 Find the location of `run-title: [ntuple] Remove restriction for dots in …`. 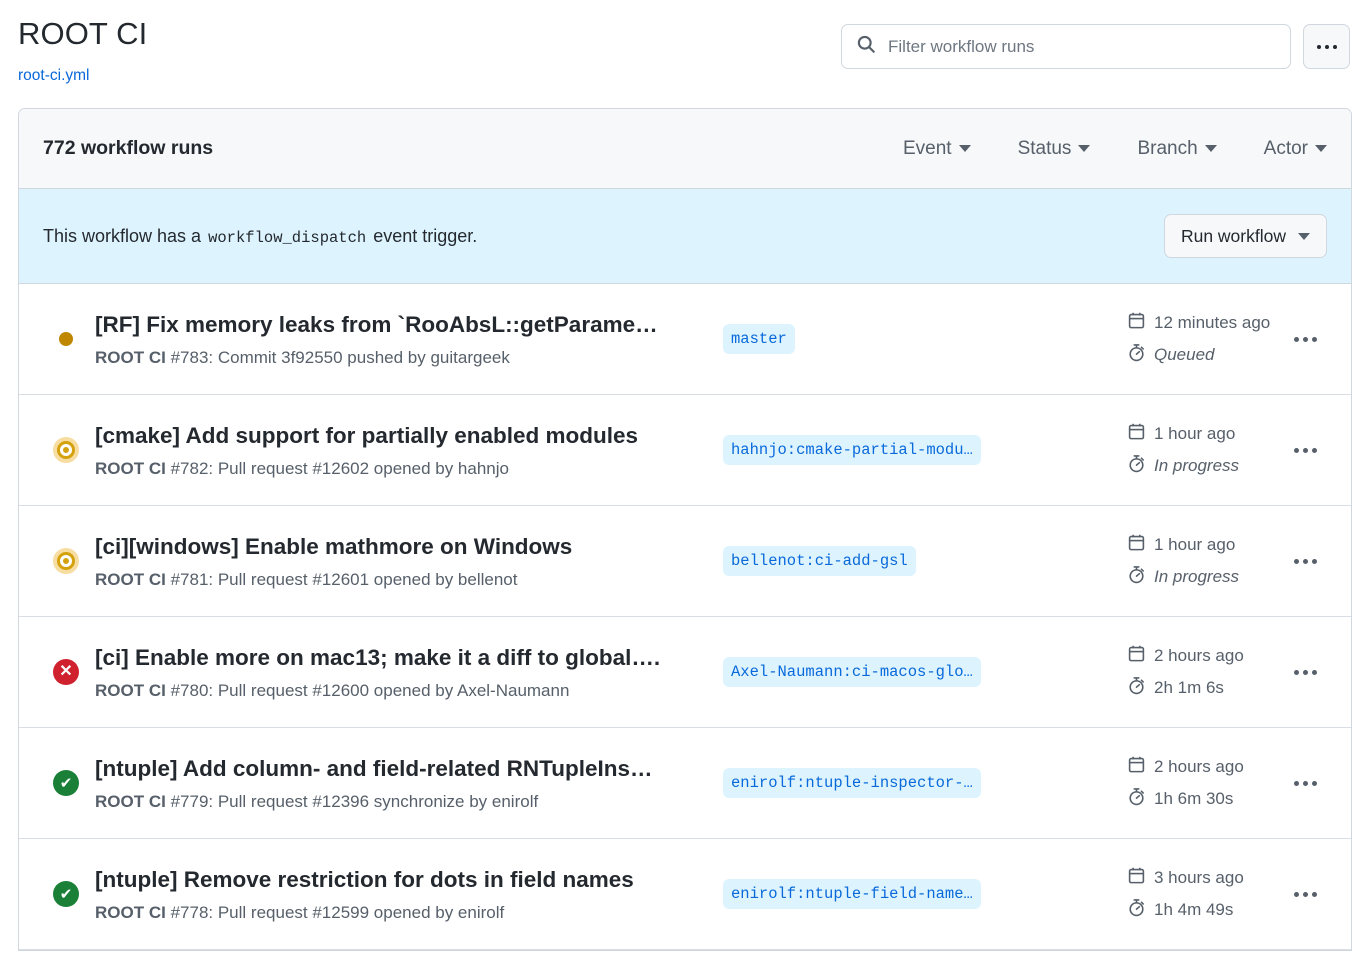

run-title: [ntuple] Remove restriction for dots in … is located at coordinates (409, 880).